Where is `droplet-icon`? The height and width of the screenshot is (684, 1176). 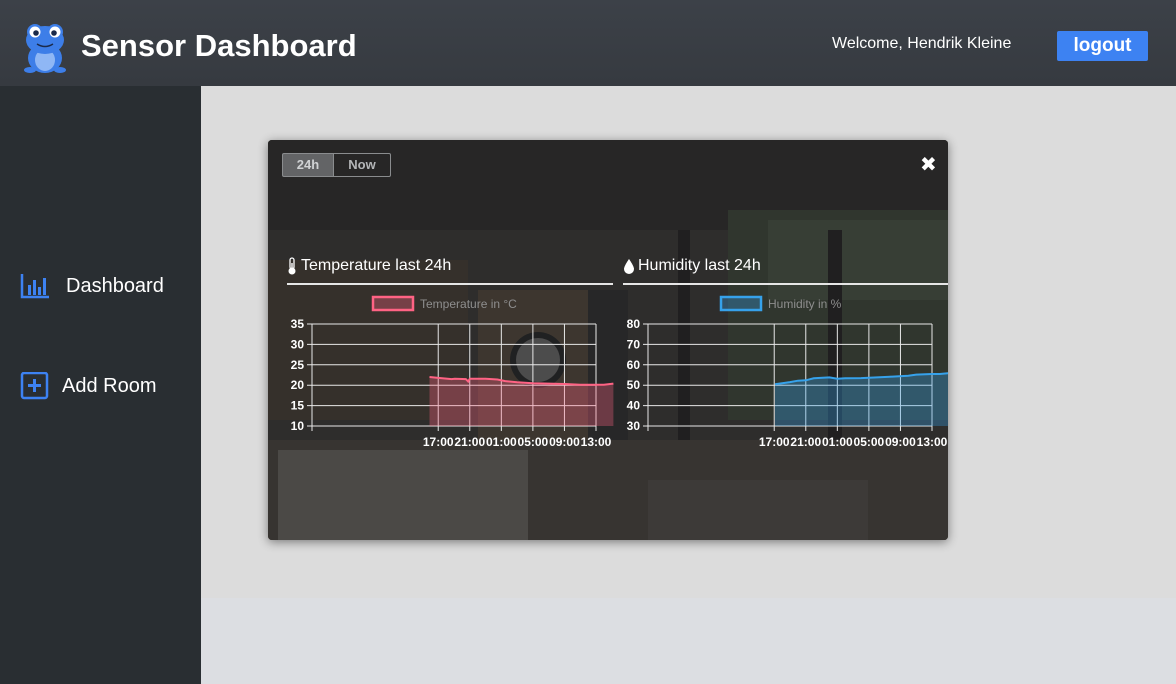 droplet-icon is located at coordinates (629, 266).